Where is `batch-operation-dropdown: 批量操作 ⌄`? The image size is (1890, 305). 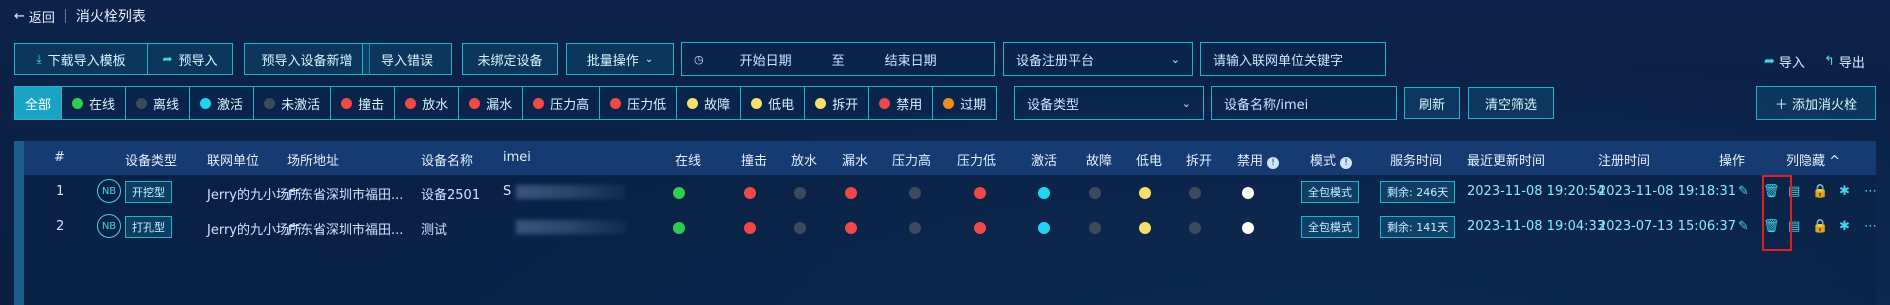
batch-operation-dropdown: 批量操作 ⌄ is located at coordinates (620, 59).